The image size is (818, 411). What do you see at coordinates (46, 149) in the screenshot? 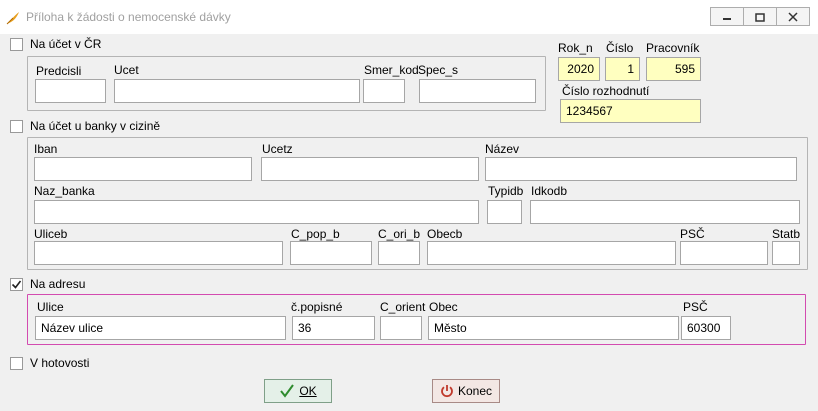
I see `iban-label: Iban` at bounding box center [46, 149].